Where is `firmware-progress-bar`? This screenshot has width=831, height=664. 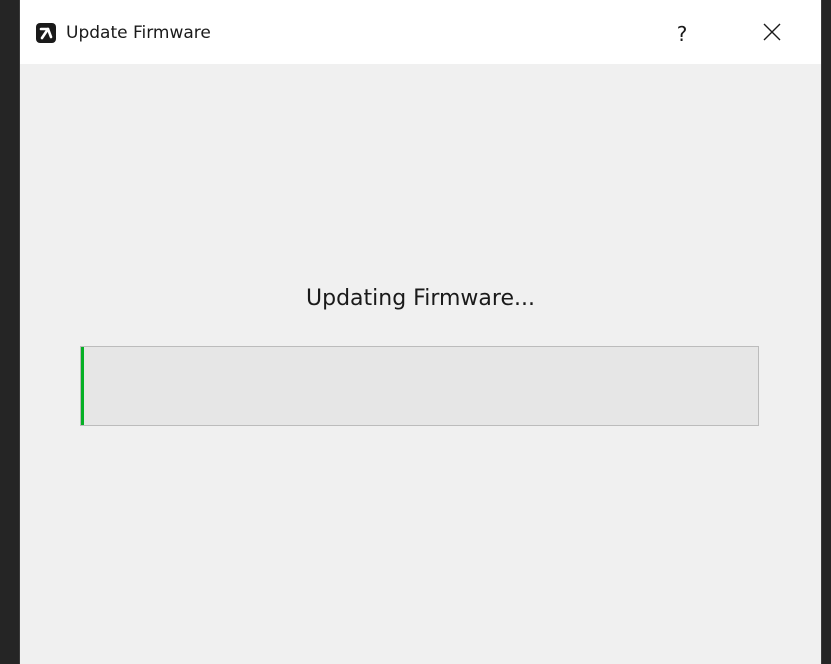 firmware-progress-bar is located at coordinates (419, 386).